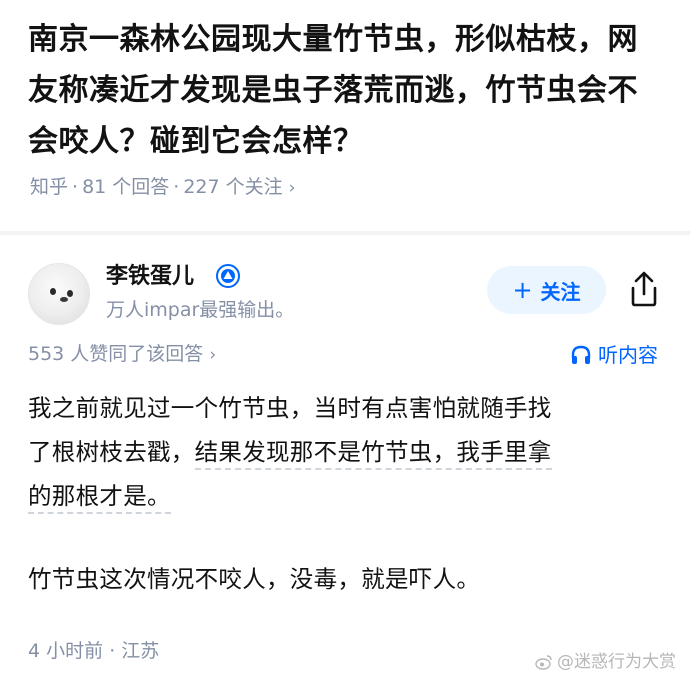 This screenshot has width=690, height=680. Describe the element at coordinates (59, 294) in the screenshot. I see `avatar` at that location.